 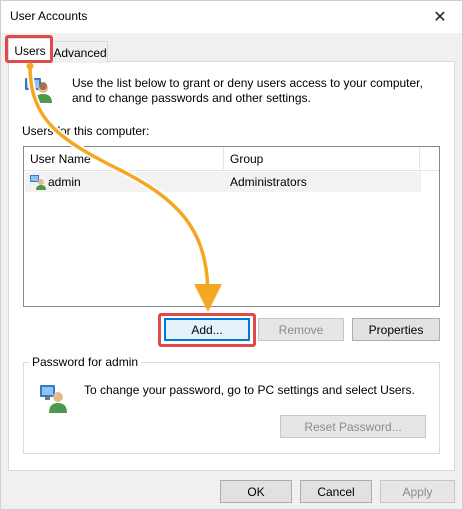 What do you see at coordinates (268, 182) in the screenshot?
I see `cell-group: Administrators` at bounding box center [268, 182].